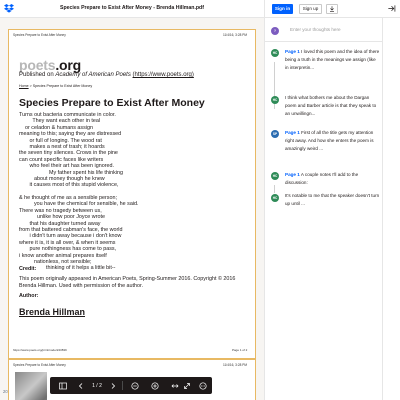 This screenshot has width=400, height=400. I want to click on sidebar-toggle-button, so click(63, 385).